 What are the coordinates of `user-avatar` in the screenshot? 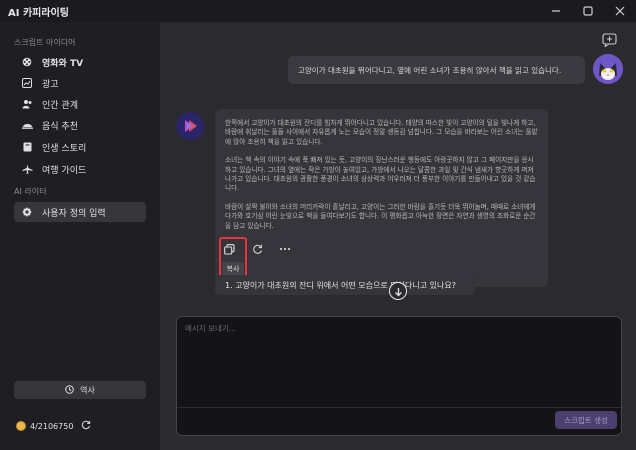 It's located at (608, 69).